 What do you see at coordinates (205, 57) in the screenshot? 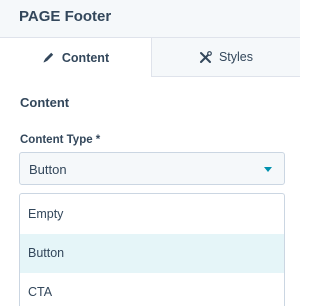
I see `wrench-screwdriver-icon` at bounding box center [205, 57].